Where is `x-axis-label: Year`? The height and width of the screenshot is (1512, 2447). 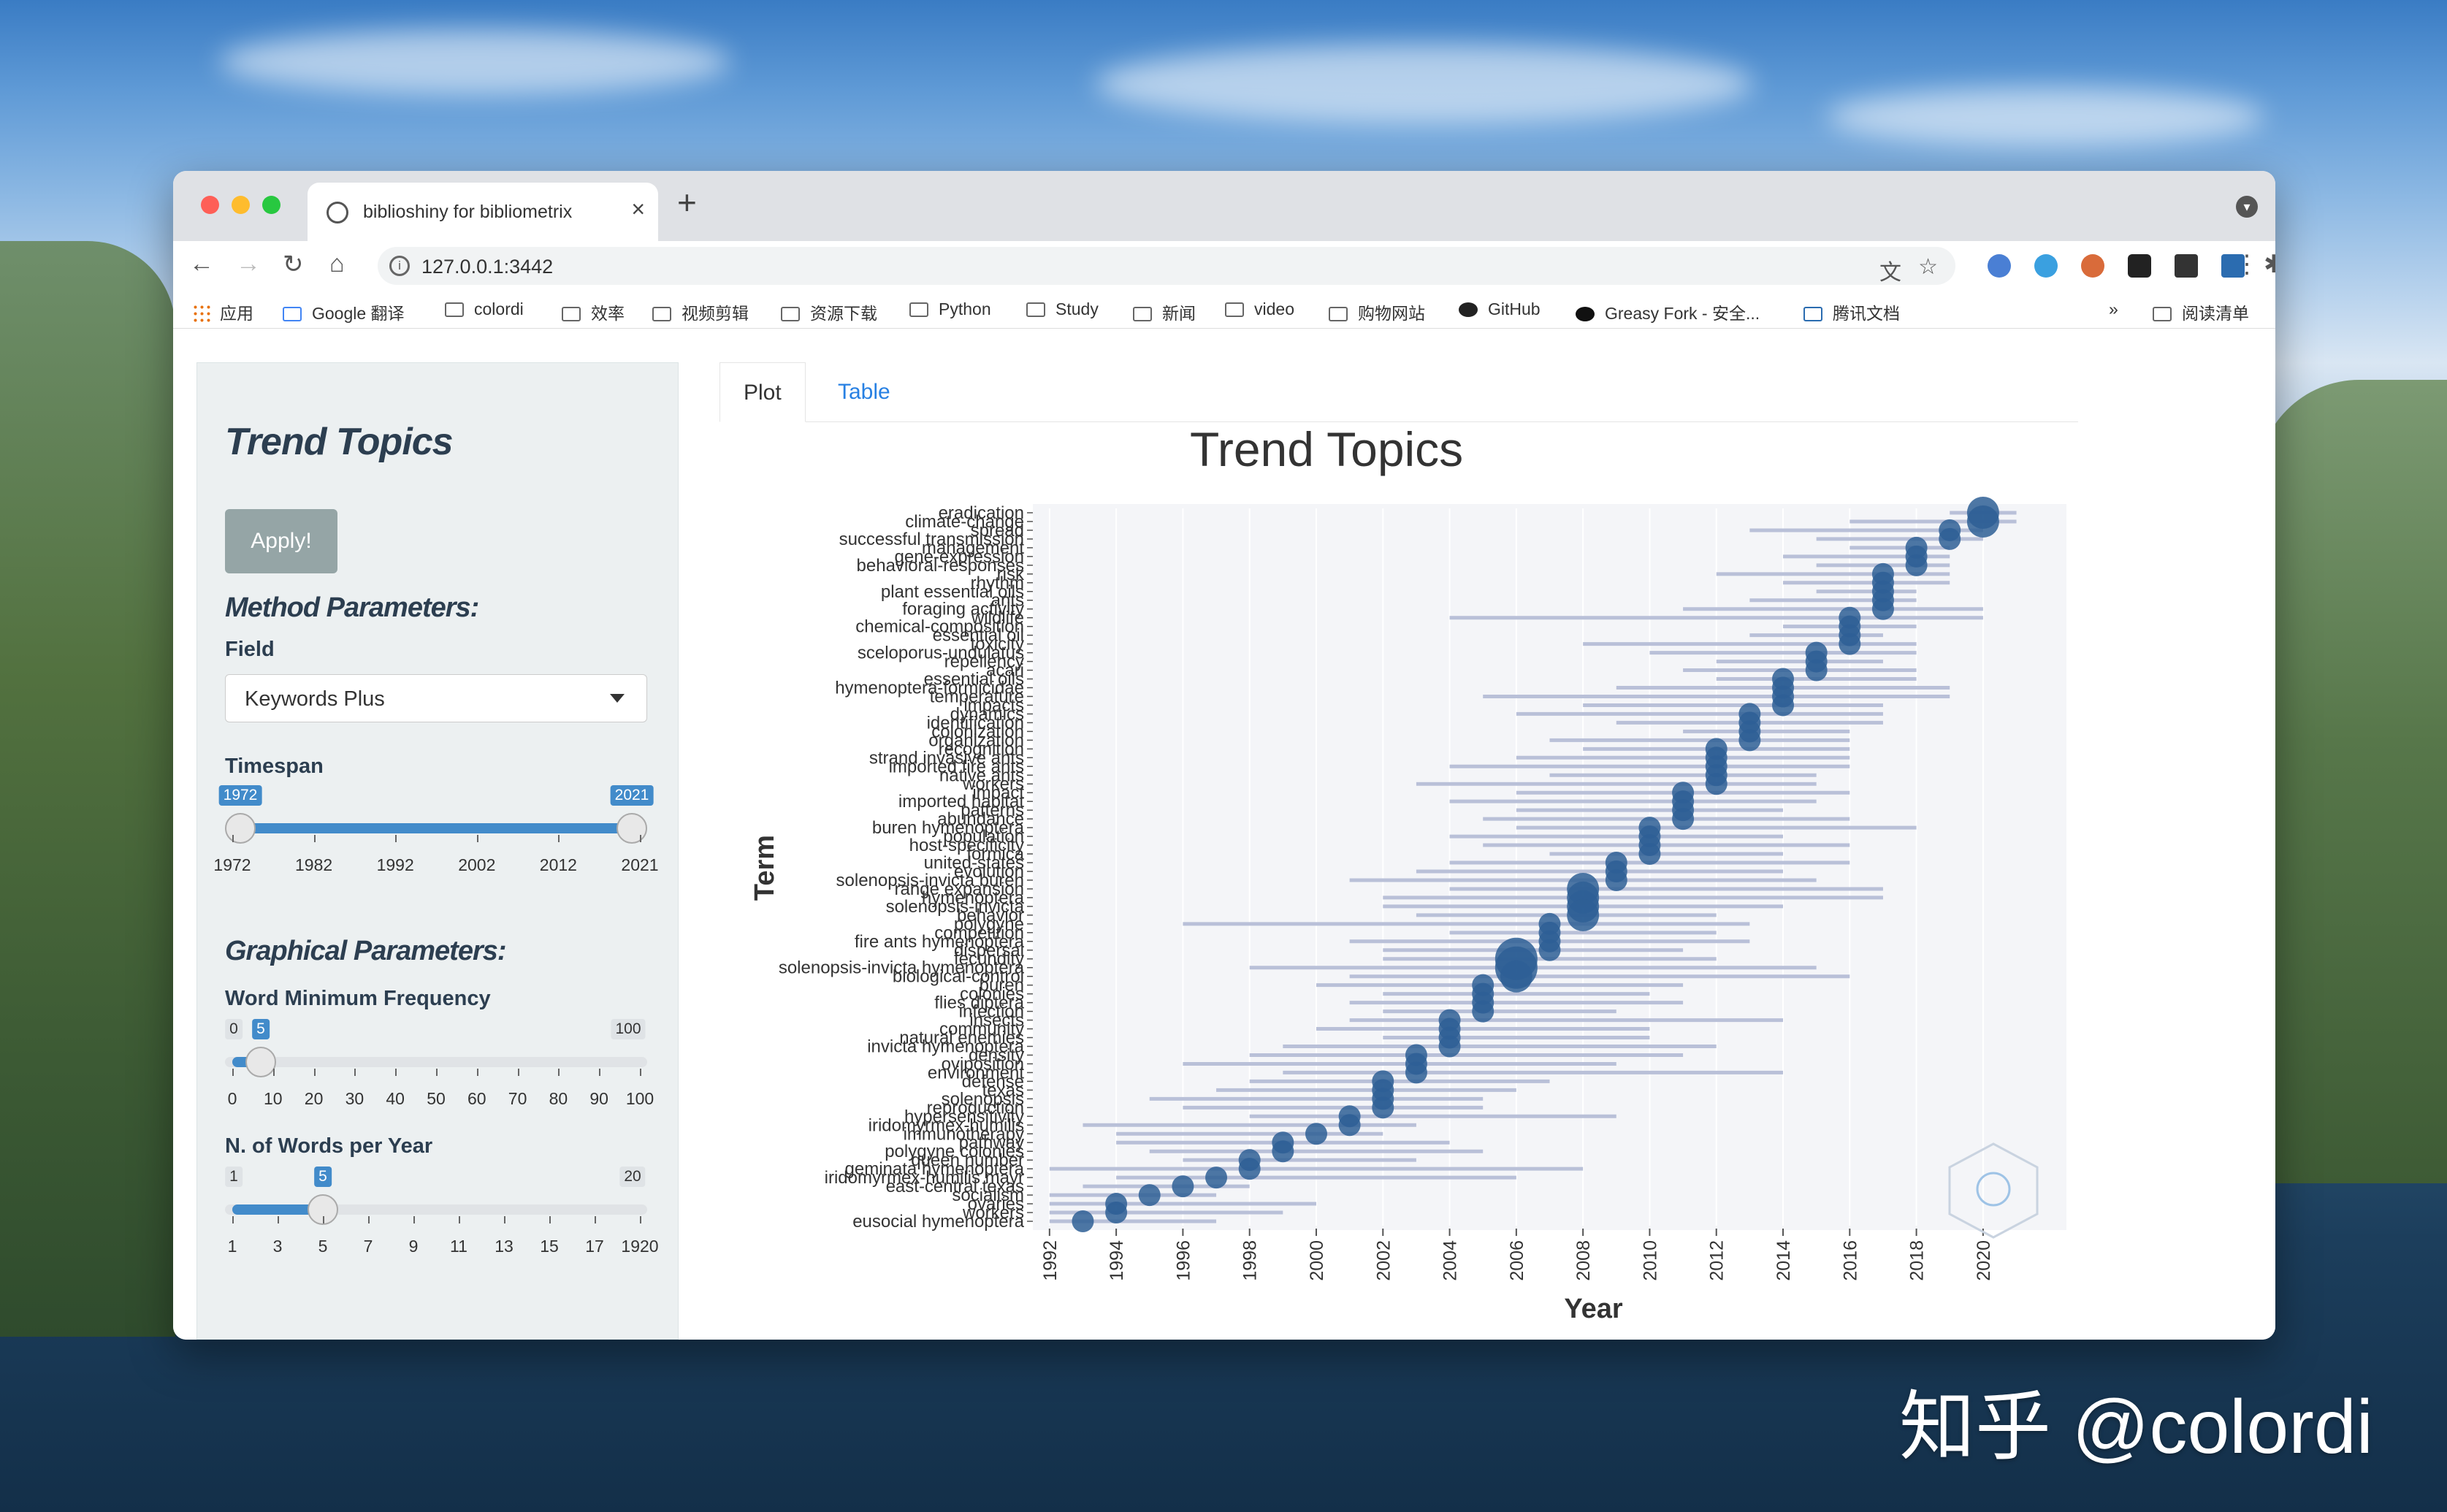
x-axis-label: Year is located at coordinates (1593, 1309).